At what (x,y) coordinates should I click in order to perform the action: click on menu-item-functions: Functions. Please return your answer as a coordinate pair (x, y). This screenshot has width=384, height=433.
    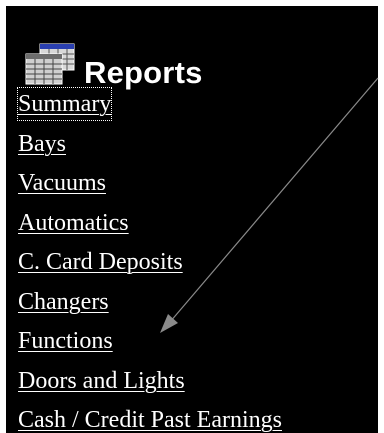
    Looking at the image, I should click on (150, 345).